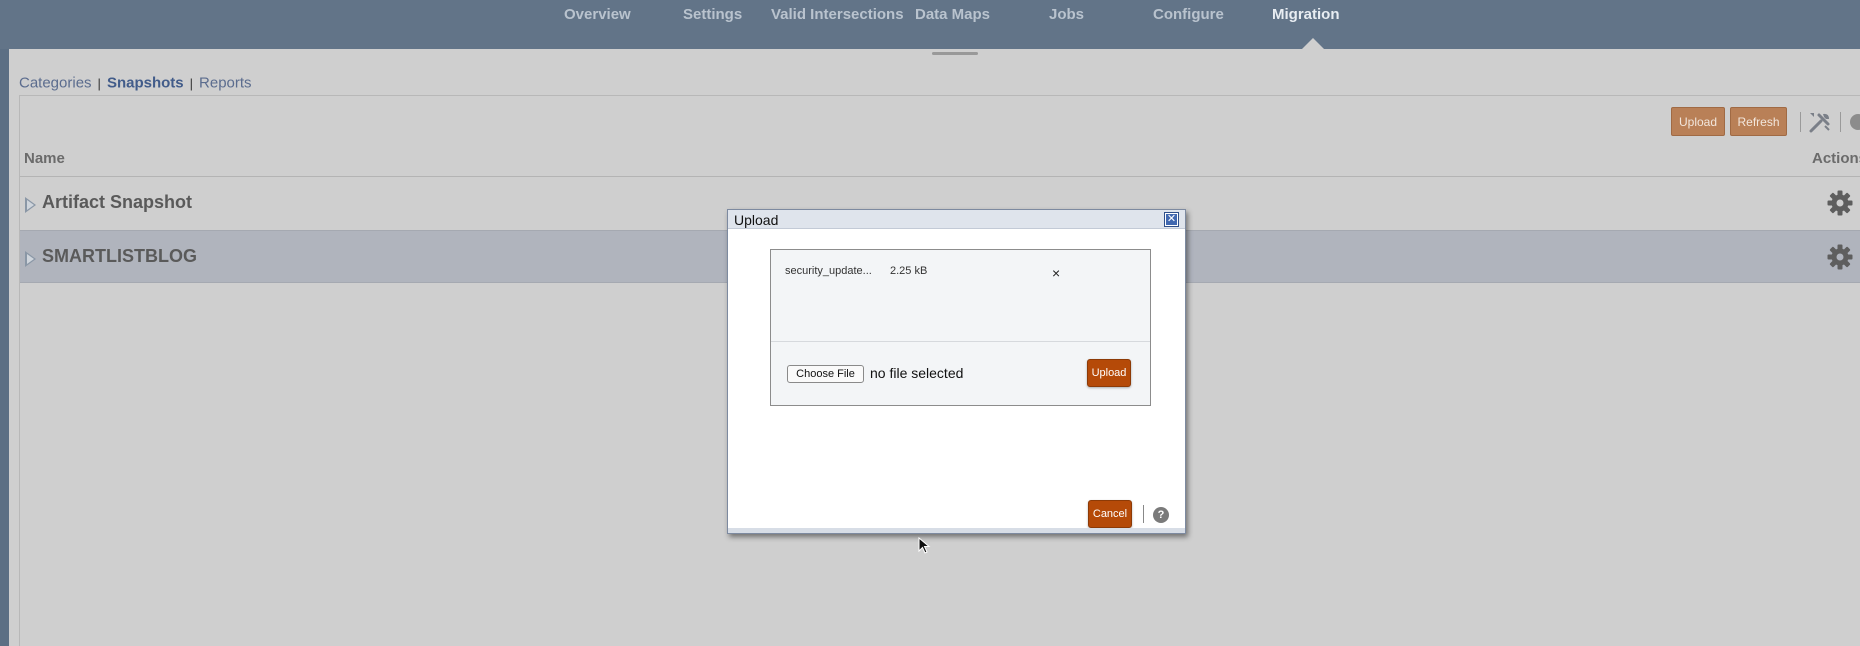 The height and width of the screenshot is (646, 1860). Describe the element at coordinates (909, 271) in the screenshot. I see `file-size: 2.25 kB` at that location.